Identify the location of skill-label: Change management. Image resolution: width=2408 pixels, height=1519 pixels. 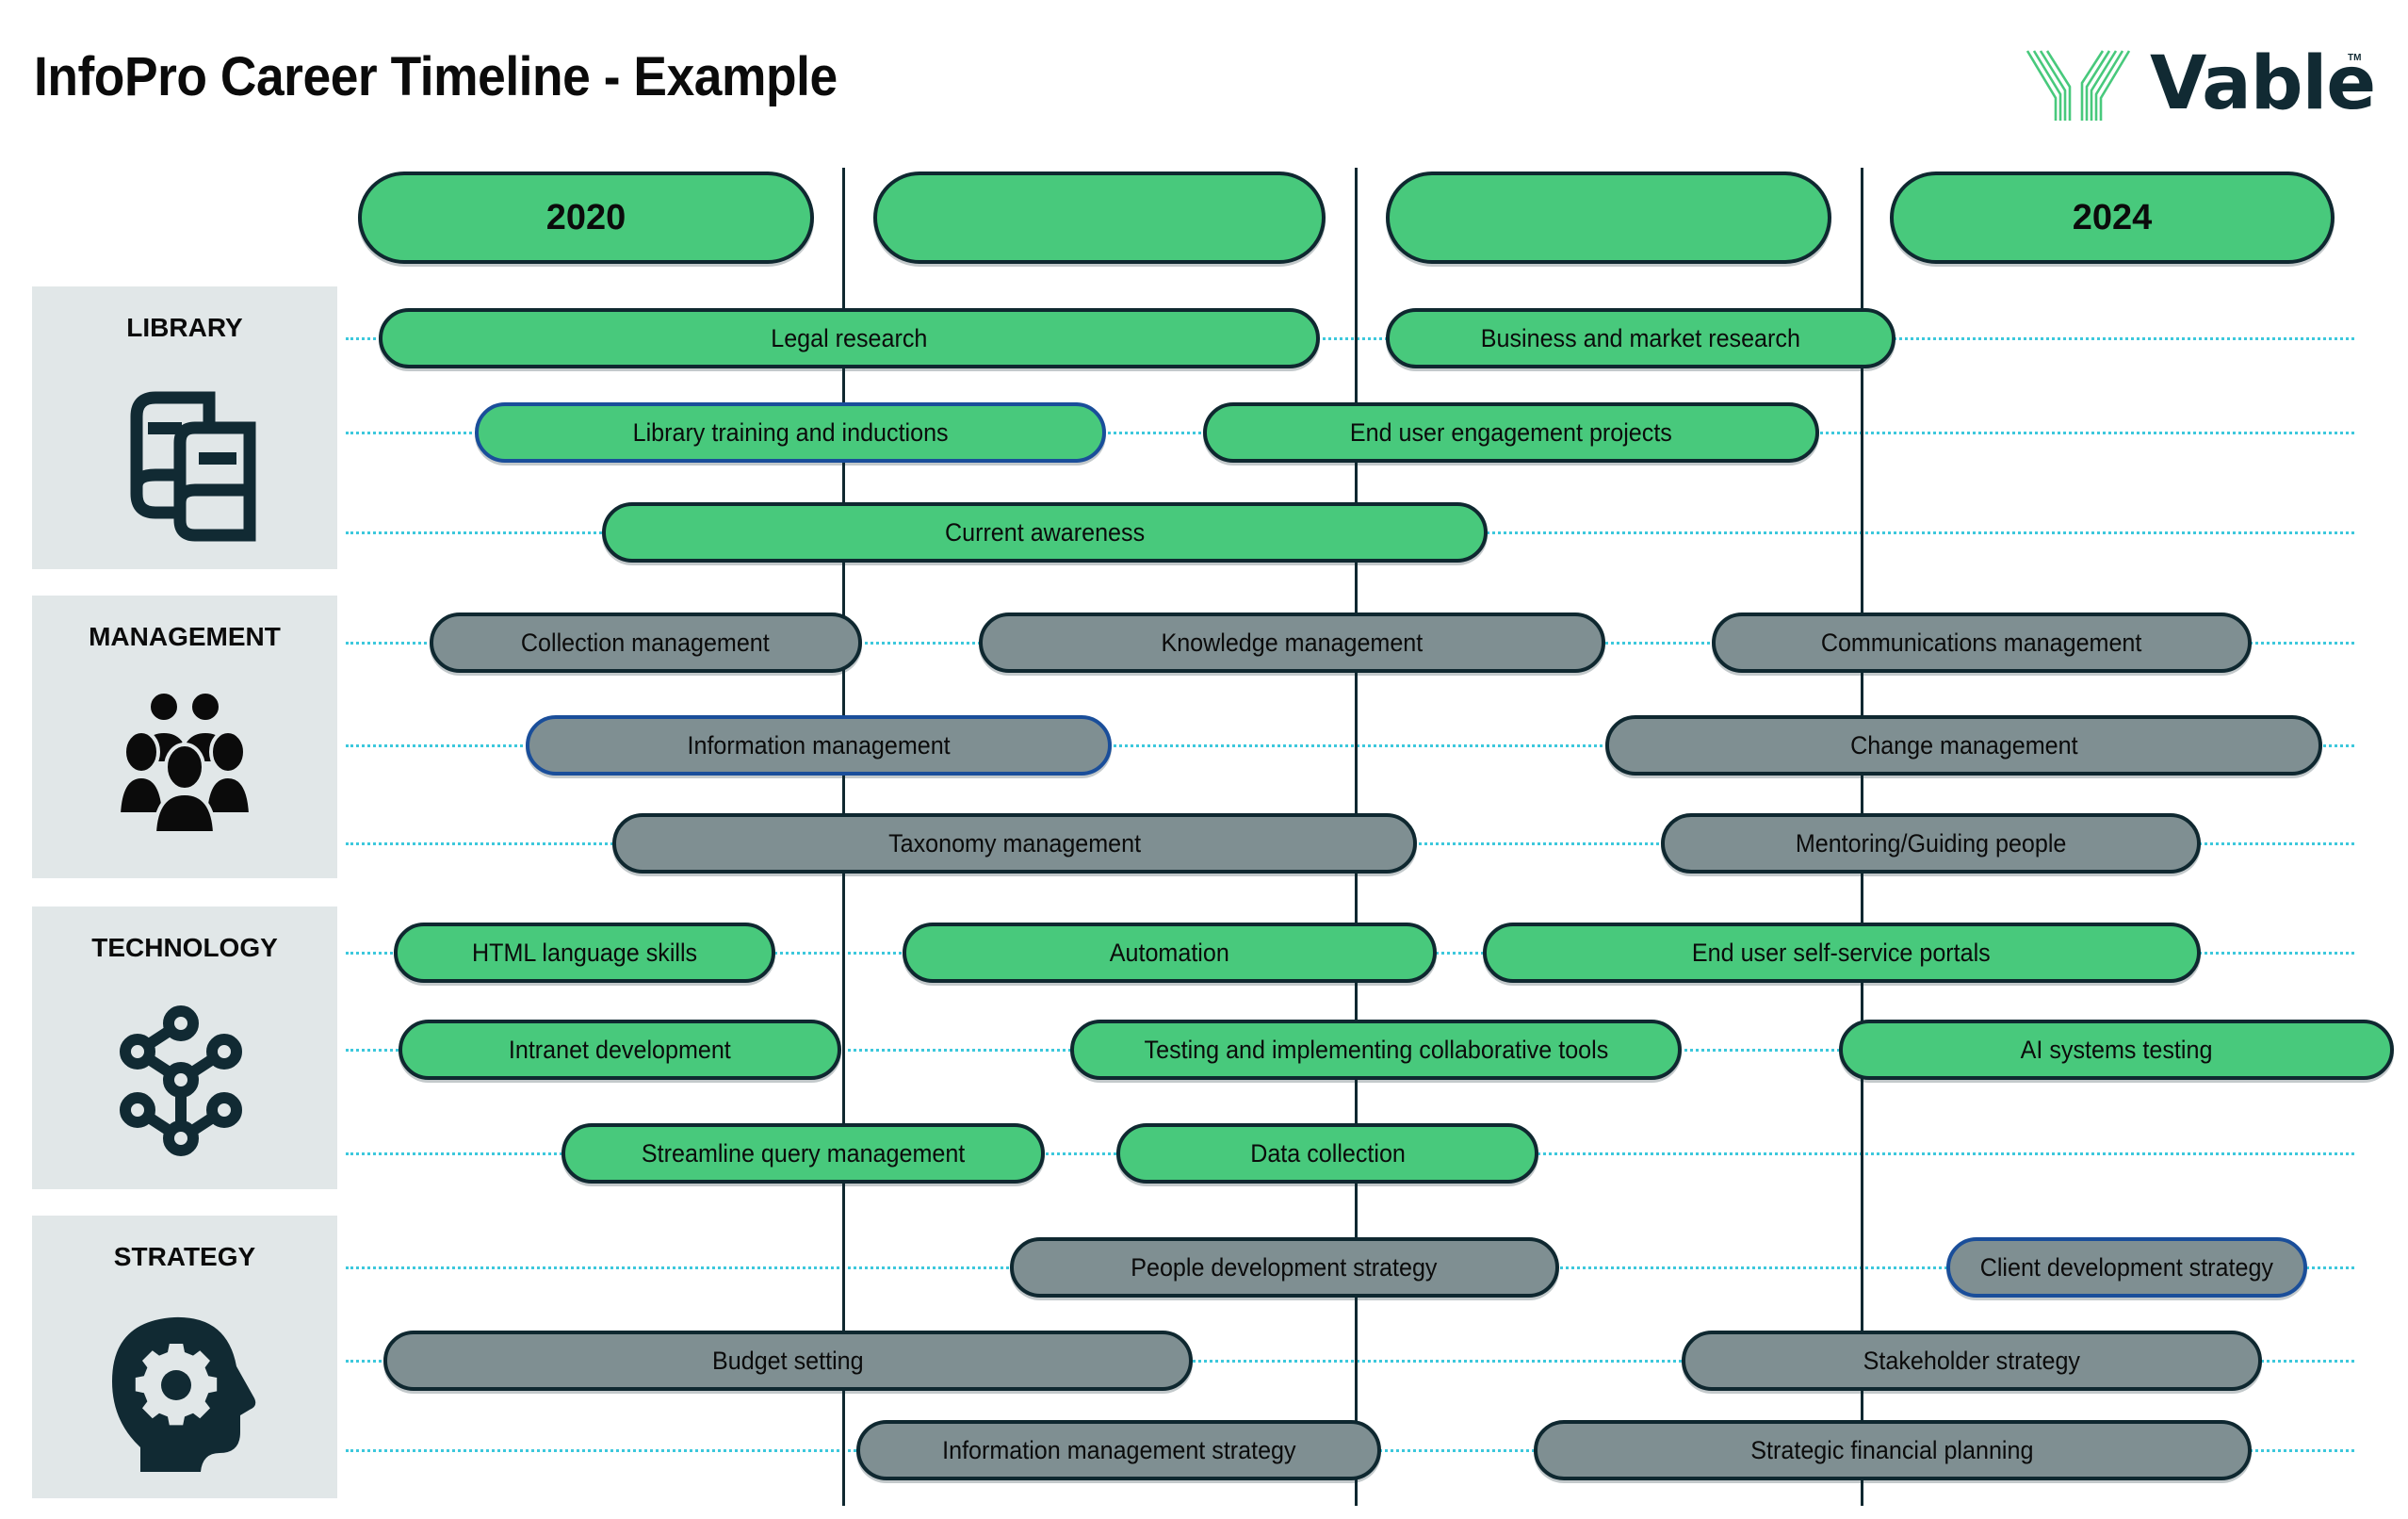
(1964, 745).